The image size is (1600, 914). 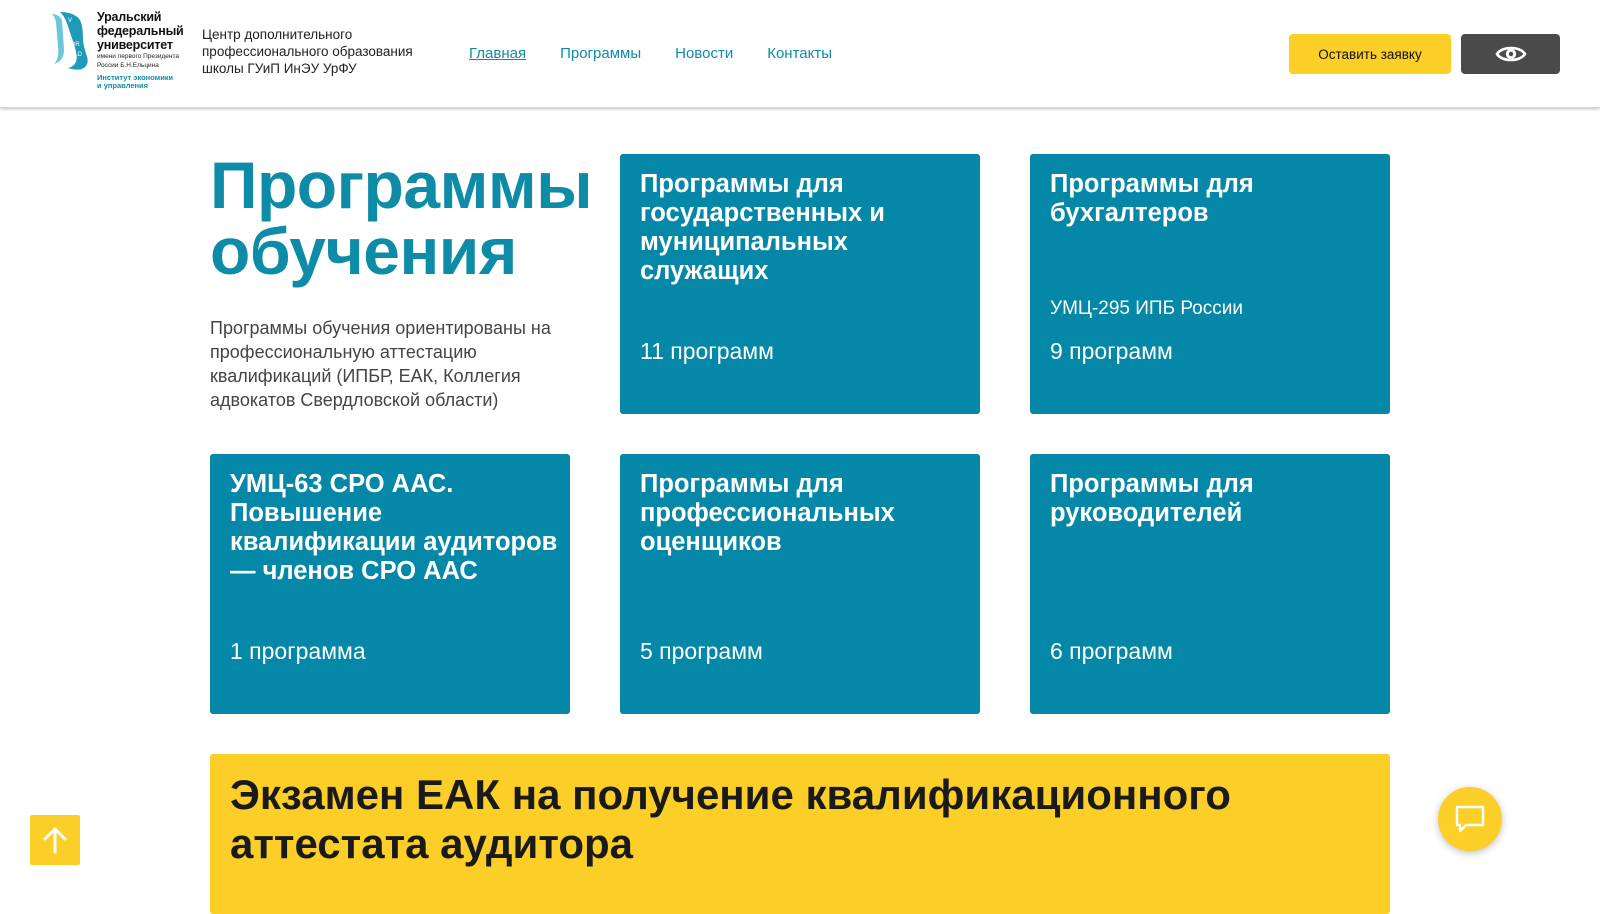 What do you see at coordinates (140, 31) in the screenshot?
I see `logo-line-2: федеральный` at bounding box center [140, 31].